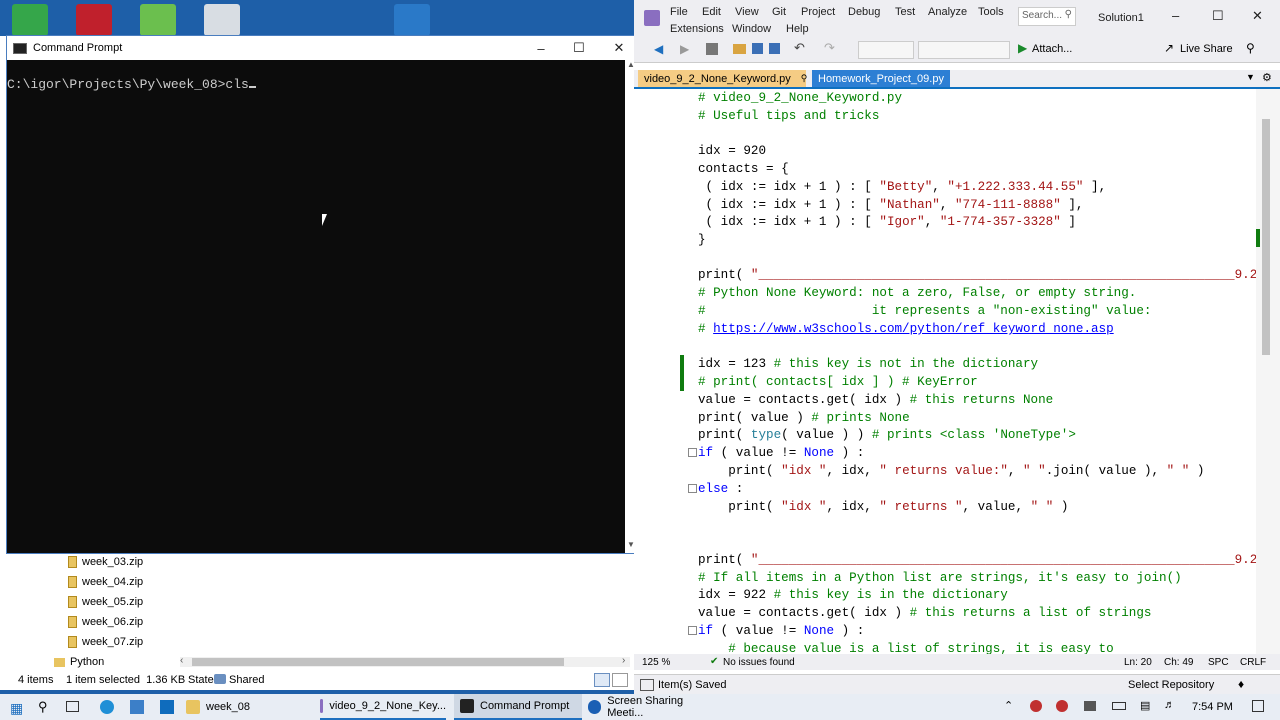 The image size is (1280, 720). I want to click on vs-logo-icon, so click(652, 18).